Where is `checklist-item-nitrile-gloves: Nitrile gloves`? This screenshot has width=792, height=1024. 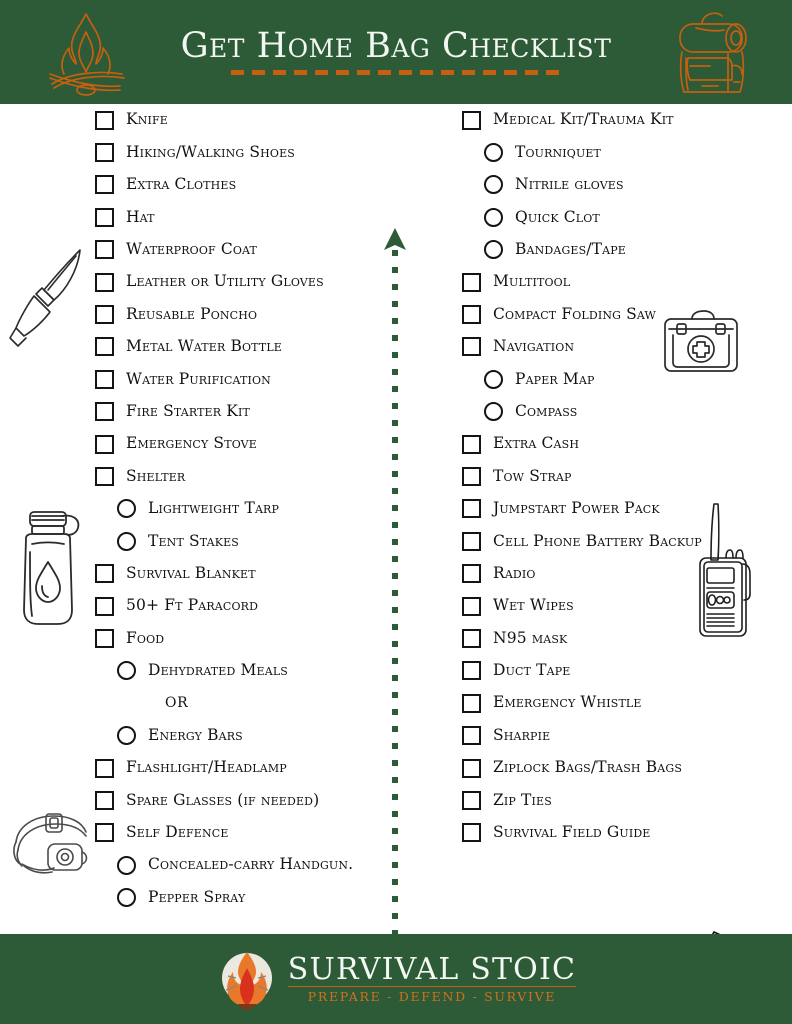
checklist-item-nitrile-gloves: Nitrile gloves is located at coordinates (612, 185).